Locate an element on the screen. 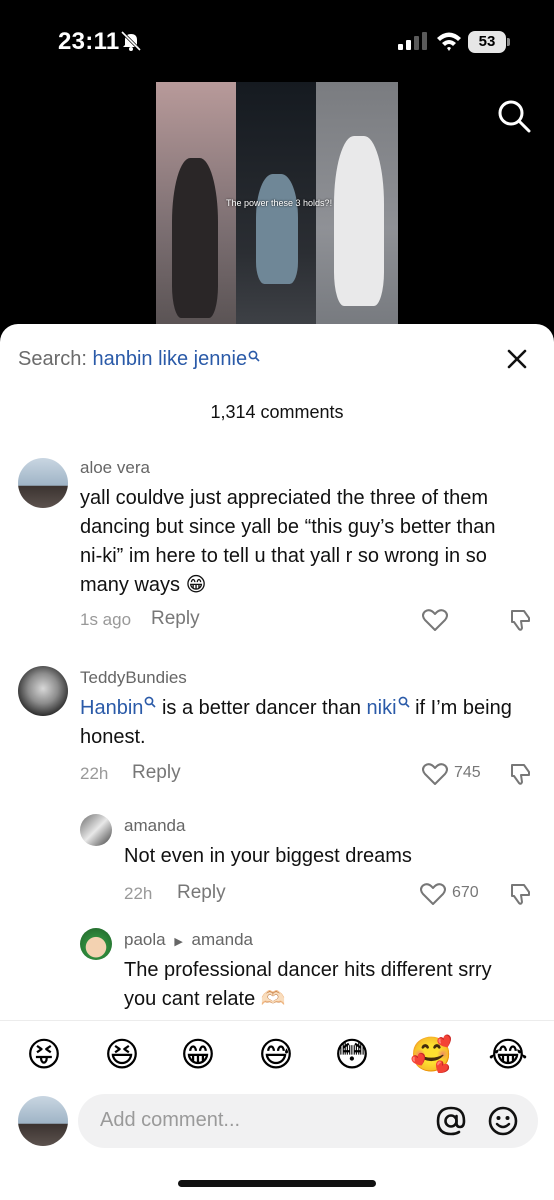  comment-text: Not even in your biggest dreams is located at coordinates (268, 856).